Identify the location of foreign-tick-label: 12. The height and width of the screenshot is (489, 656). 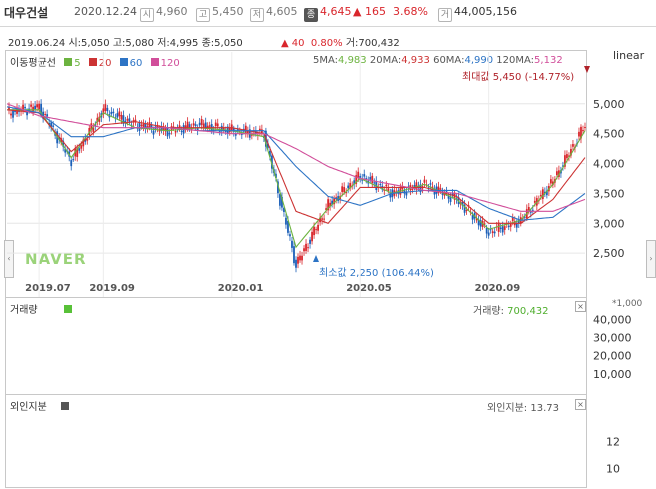
(613, 442).